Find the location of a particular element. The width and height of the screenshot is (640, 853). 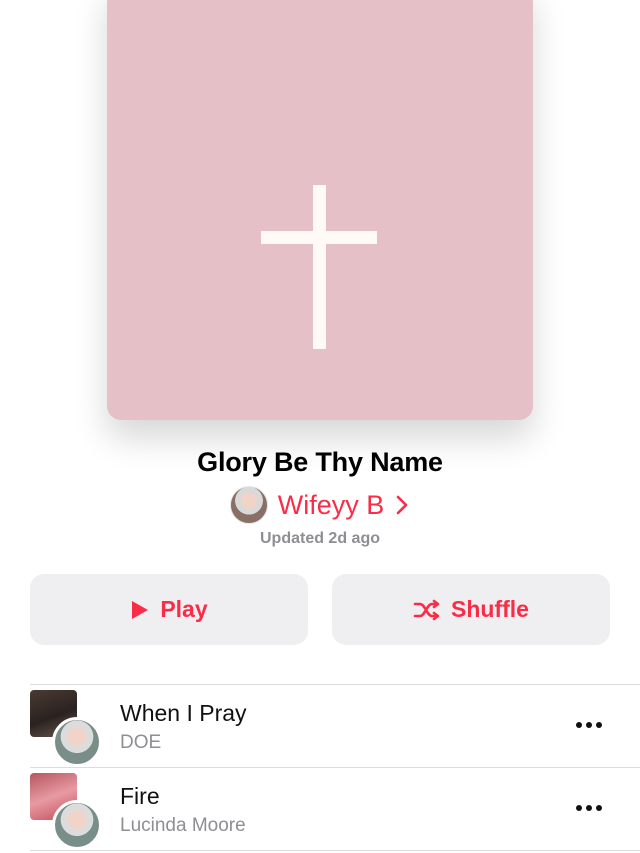

track-row: Fire Lucinda Moore is located at coordinates (320, 809).